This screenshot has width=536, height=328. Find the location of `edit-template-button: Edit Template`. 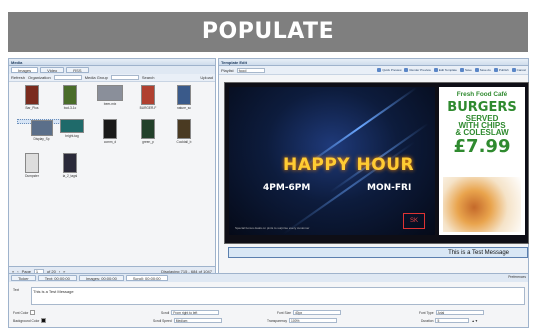

edit-template-button: Edit Template is located at coordinates (445, 70).